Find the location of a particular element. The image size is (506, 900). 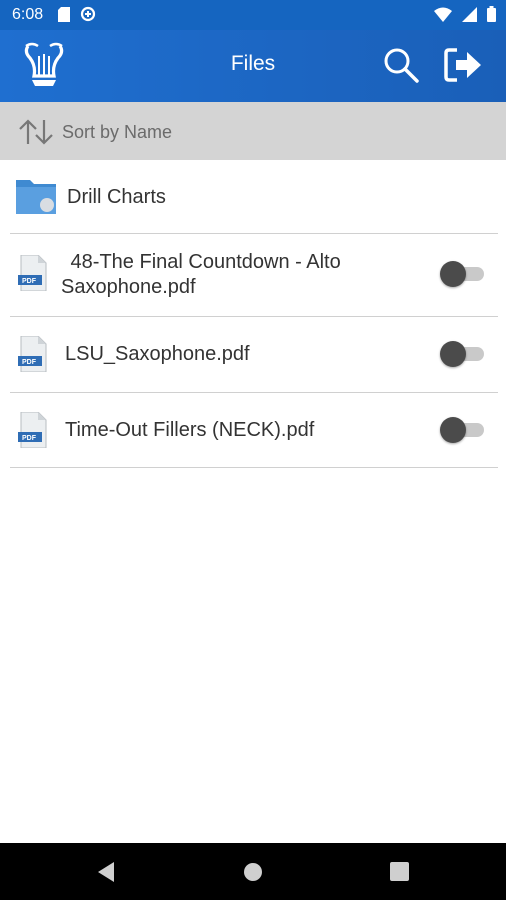

sort-arrows-icon is located at coordinates (36, 132).